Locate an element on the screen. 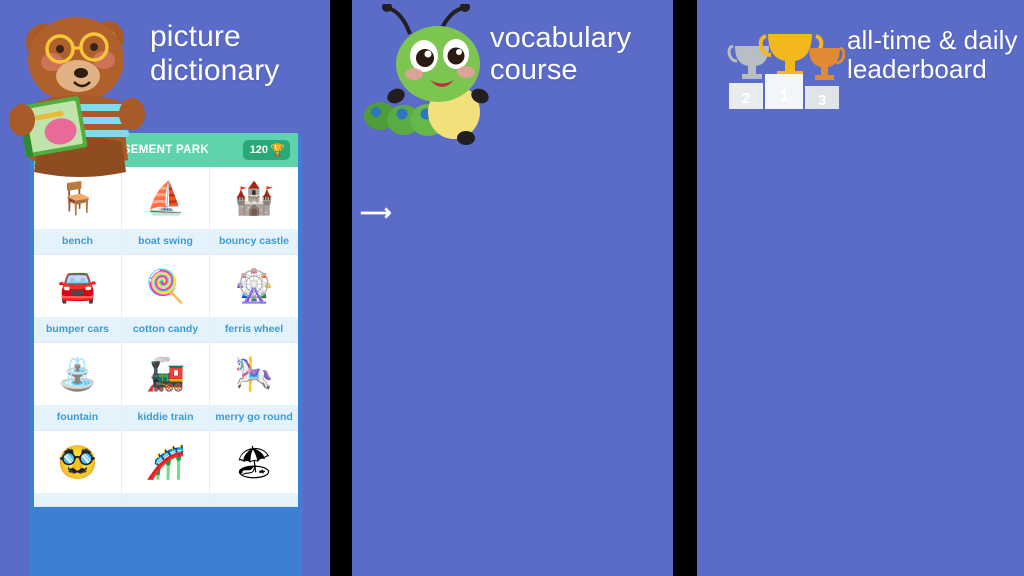 The width and height of the screenshot is (1024, 576). word-card: 🚘 bumper cars is located at coordinates (78, 299).